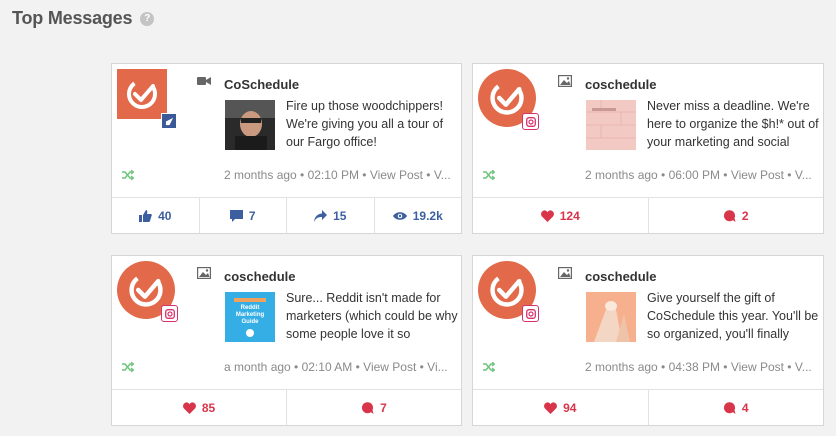 The image size is (836, 436). Describe the element at coordinates (745, 215) in the screenshot. I see `comments-count: 2` at that location.